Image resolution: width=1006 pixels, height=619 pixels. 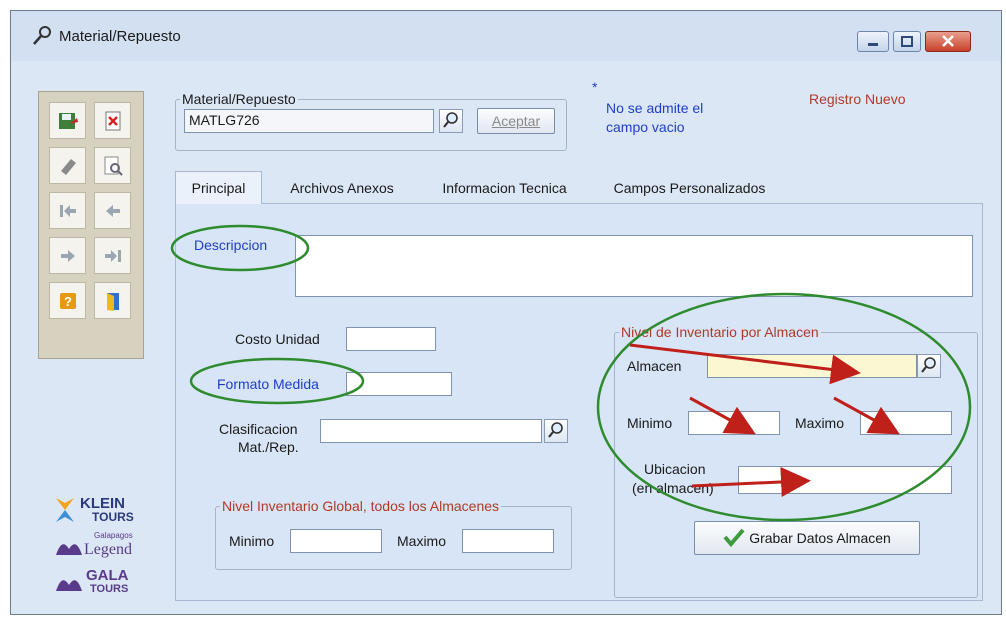 I want to click on tab-informacion-tecnica: Informacion Tecnica, so click(x=504, y=187).